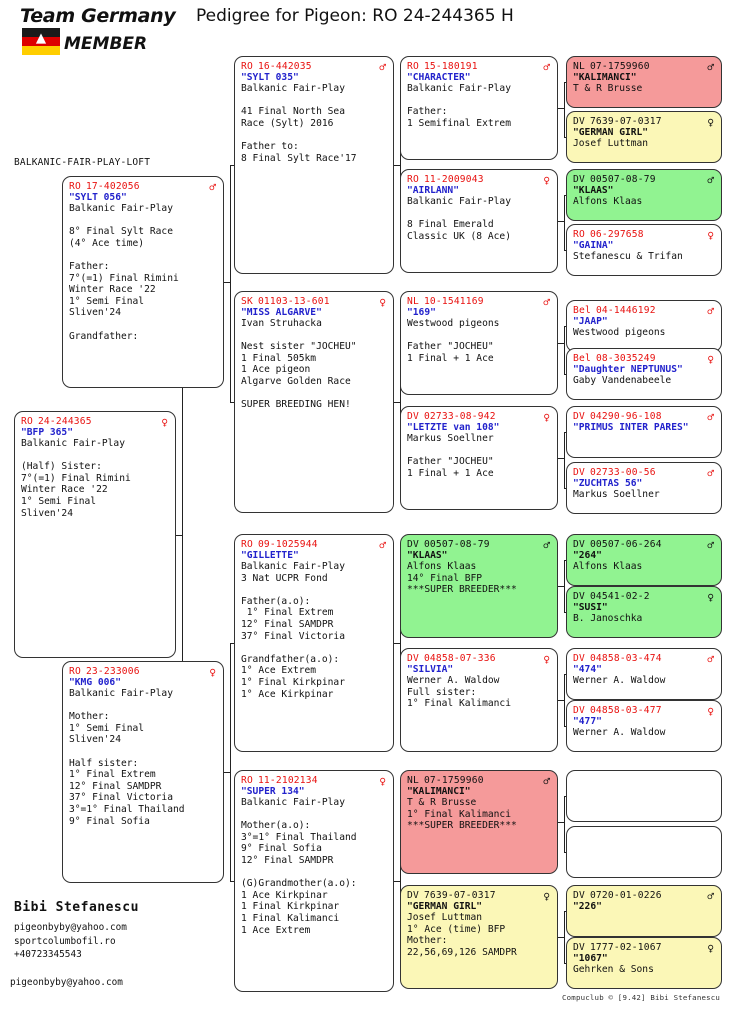 This screenshot has height=1036, width=740. I want to click on pedigree-box-gen4-14: DV 0720-01-0226 ♂ "226", so click(644, 911).